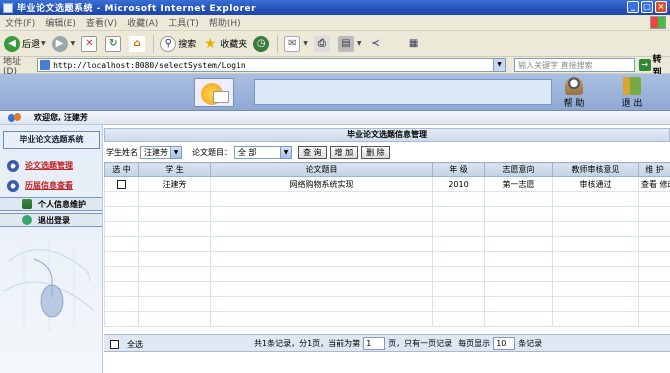 This screenshot has height=373, width=670. I want to click on close-button: ×, so click(661, 7).